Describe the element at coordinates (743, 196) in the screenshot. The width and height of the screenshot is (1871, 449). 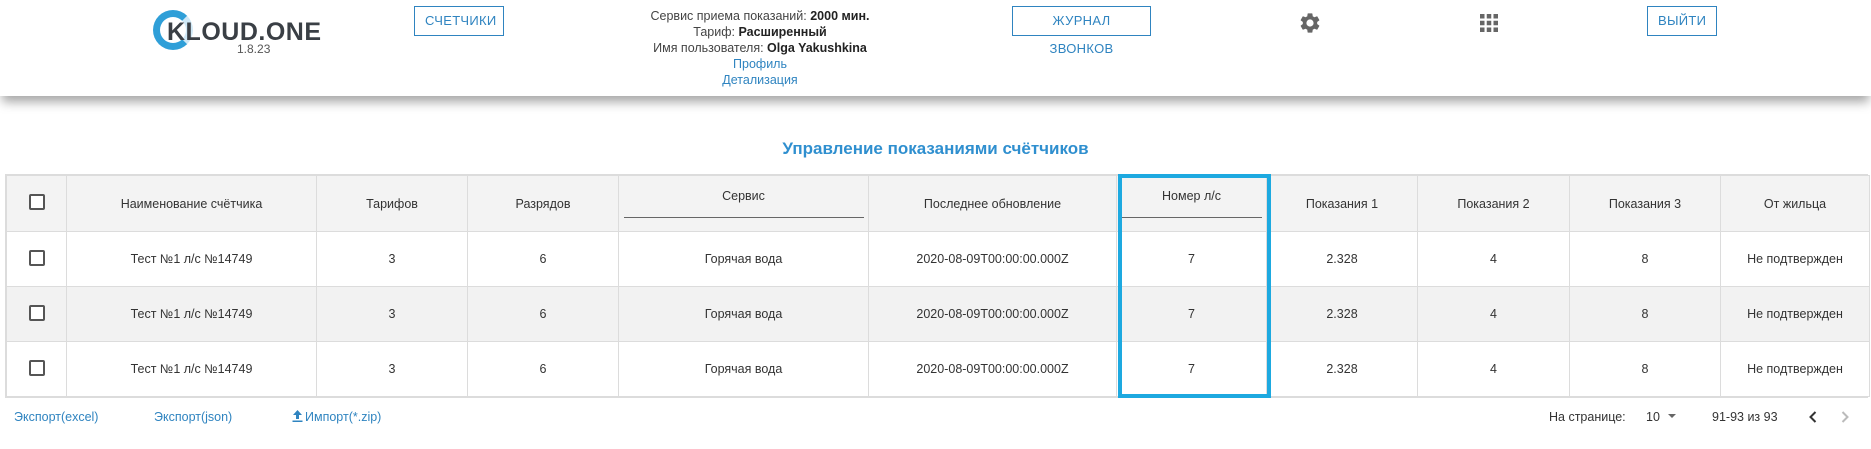
I see `column-header-label: Сервис` at that location.